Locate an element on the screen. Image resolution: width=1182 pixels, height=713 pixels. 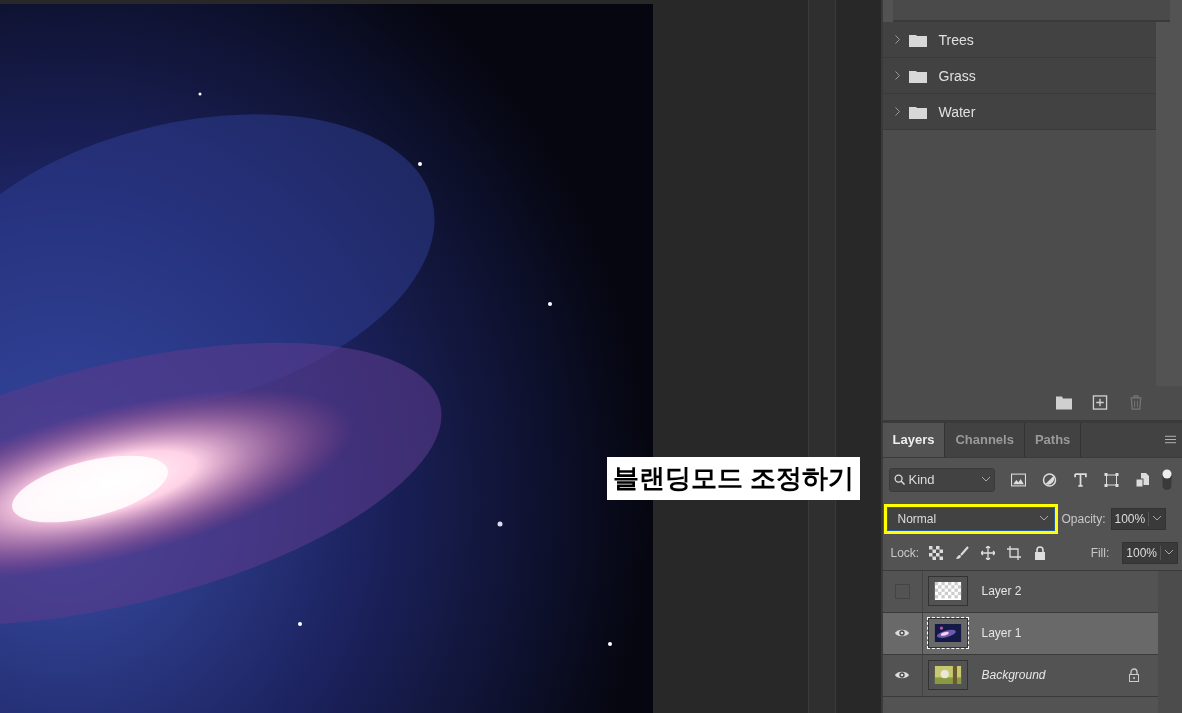
move-icon is located at coordinates (988, 552).